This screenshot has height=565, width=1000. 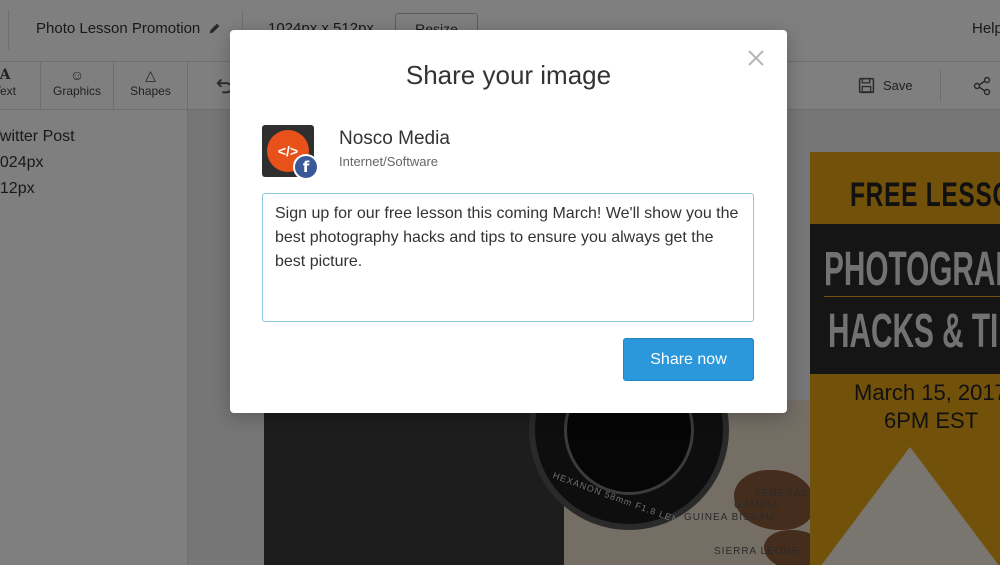 I want to click on close-icon, so click(x=756, y=58).